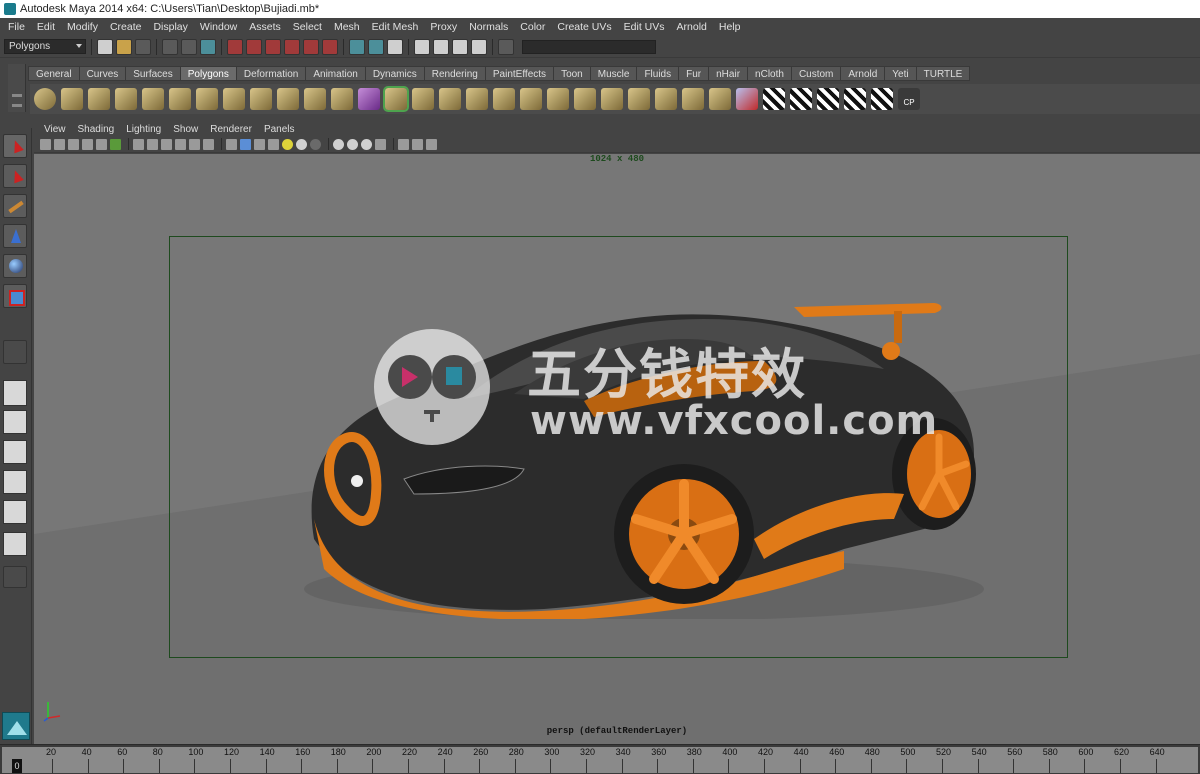 This screenshot has height=774, width=1200. Describe the element at coordinates (477, 99) in the screenshot. I see `poly-fill-hole-icon` at that location.